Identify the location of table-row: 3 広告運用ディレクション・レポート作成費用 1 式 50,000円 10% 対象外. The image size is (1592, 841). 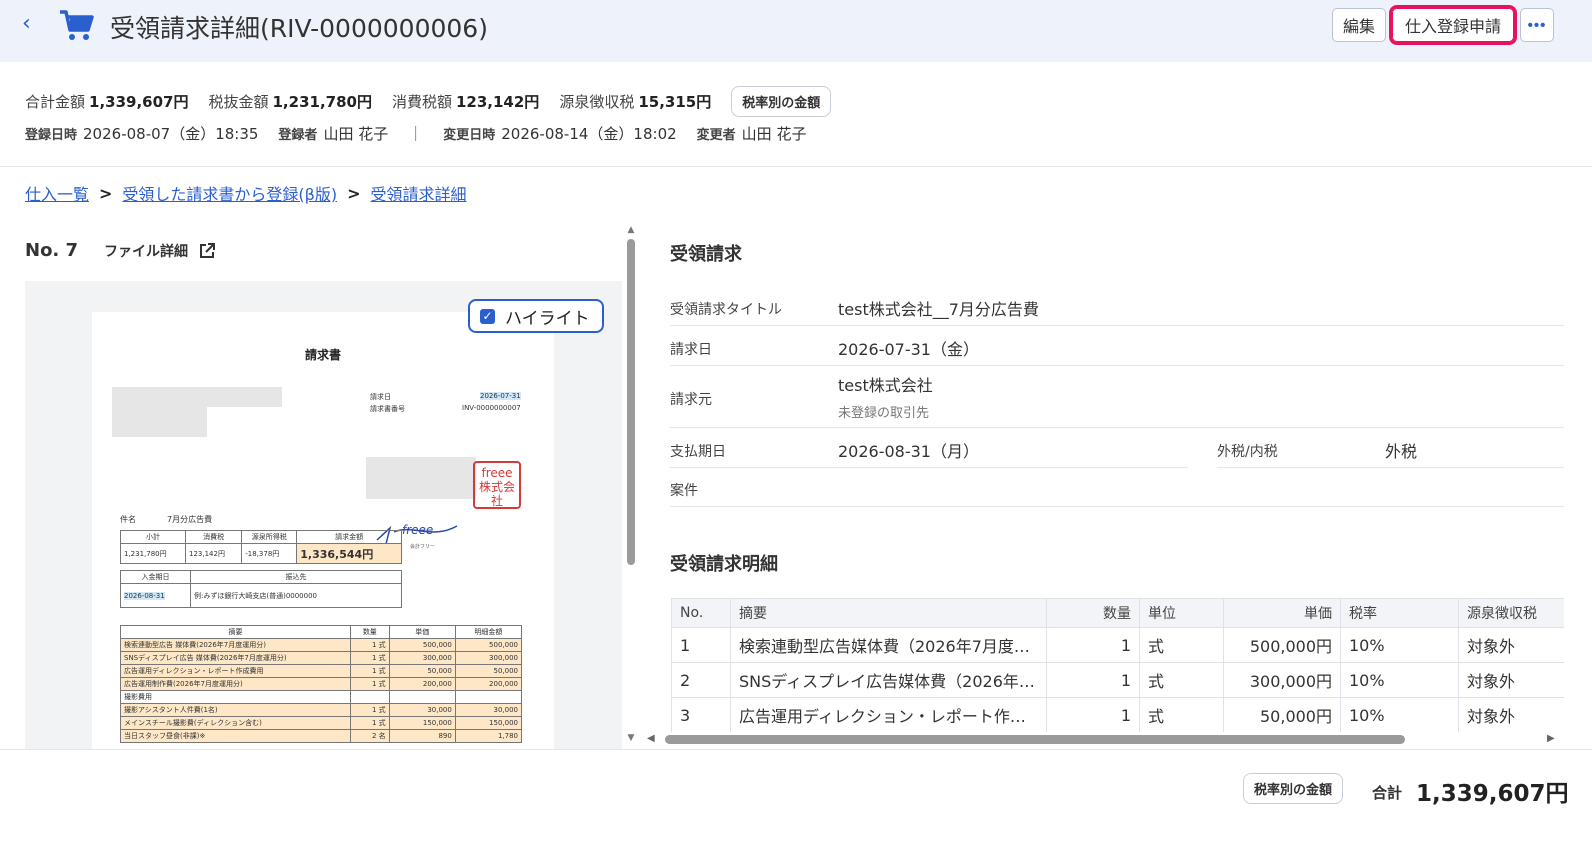
(1117, 714).